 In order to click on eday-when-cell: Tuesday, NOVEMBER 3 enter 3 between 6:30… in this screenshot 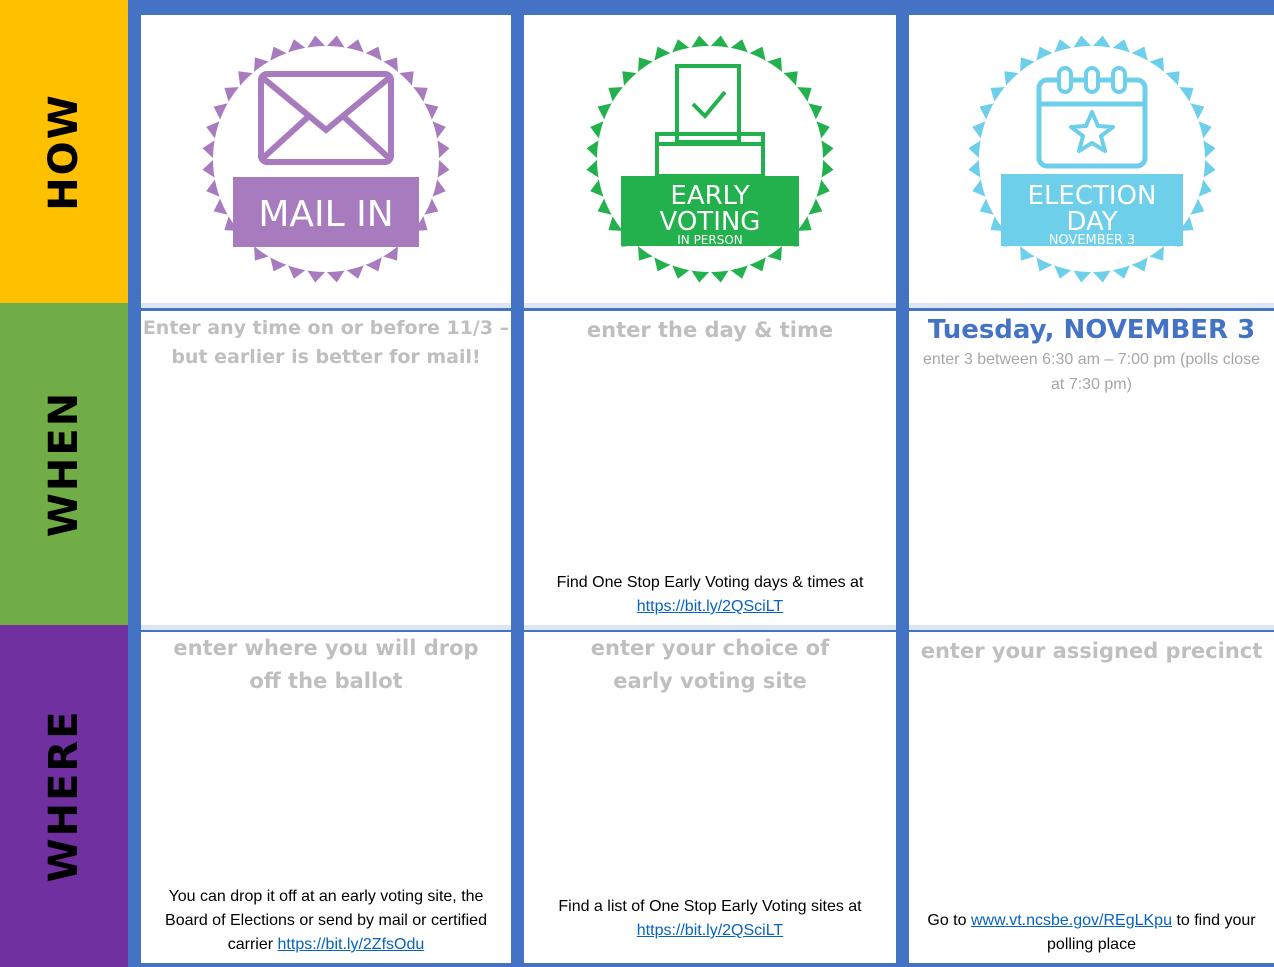, I will do `click(1091, 468)`.